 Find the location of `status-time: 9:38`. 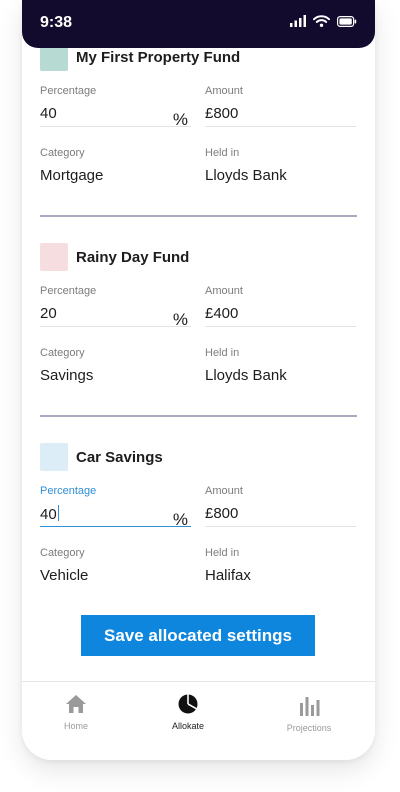

status-time: 9:38 is located at coordinates (56, 22).